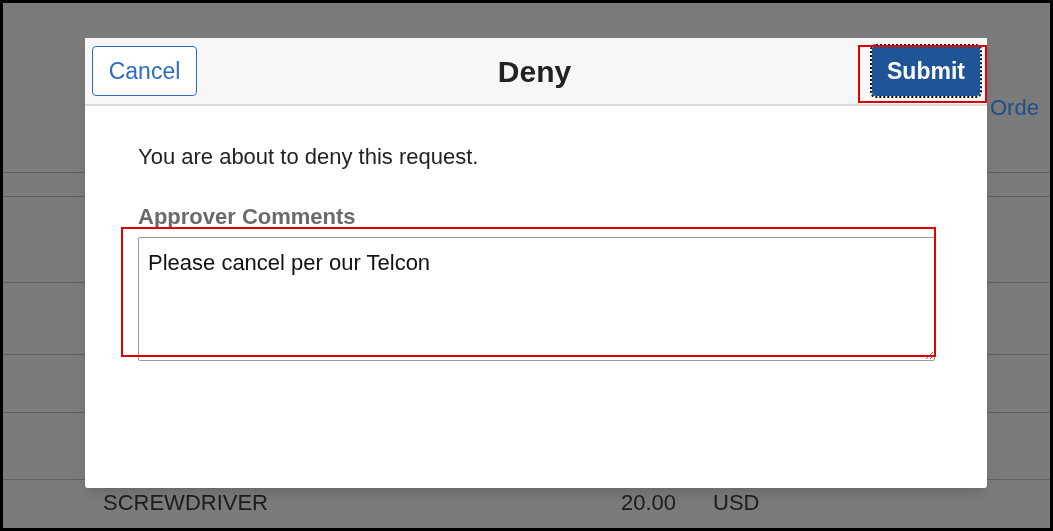  Describe the element at coordinates (534, 71) in the screenshot. I see `dialog-title: Deny` at that location.